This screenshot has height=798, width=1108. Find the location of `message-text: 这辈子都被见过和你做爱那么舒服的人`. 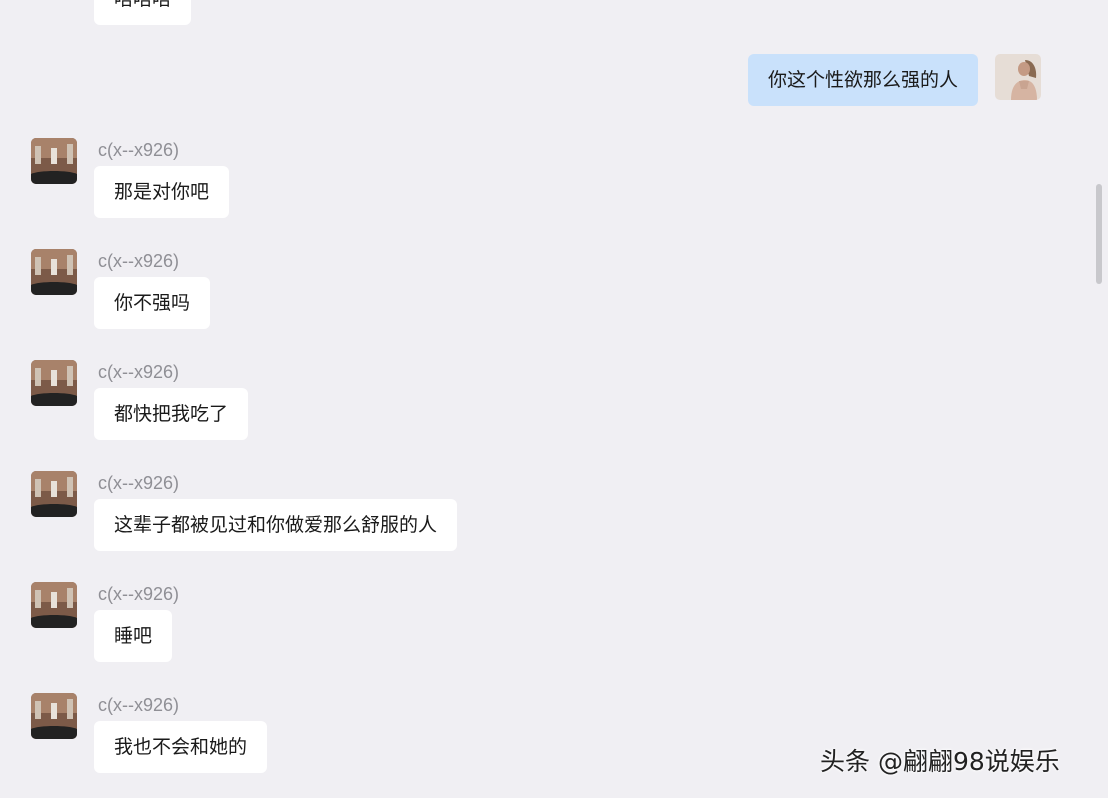

message-text: 这辈子都被见过和你做爱那么舒服的人 is located at coordinates (276, 525).